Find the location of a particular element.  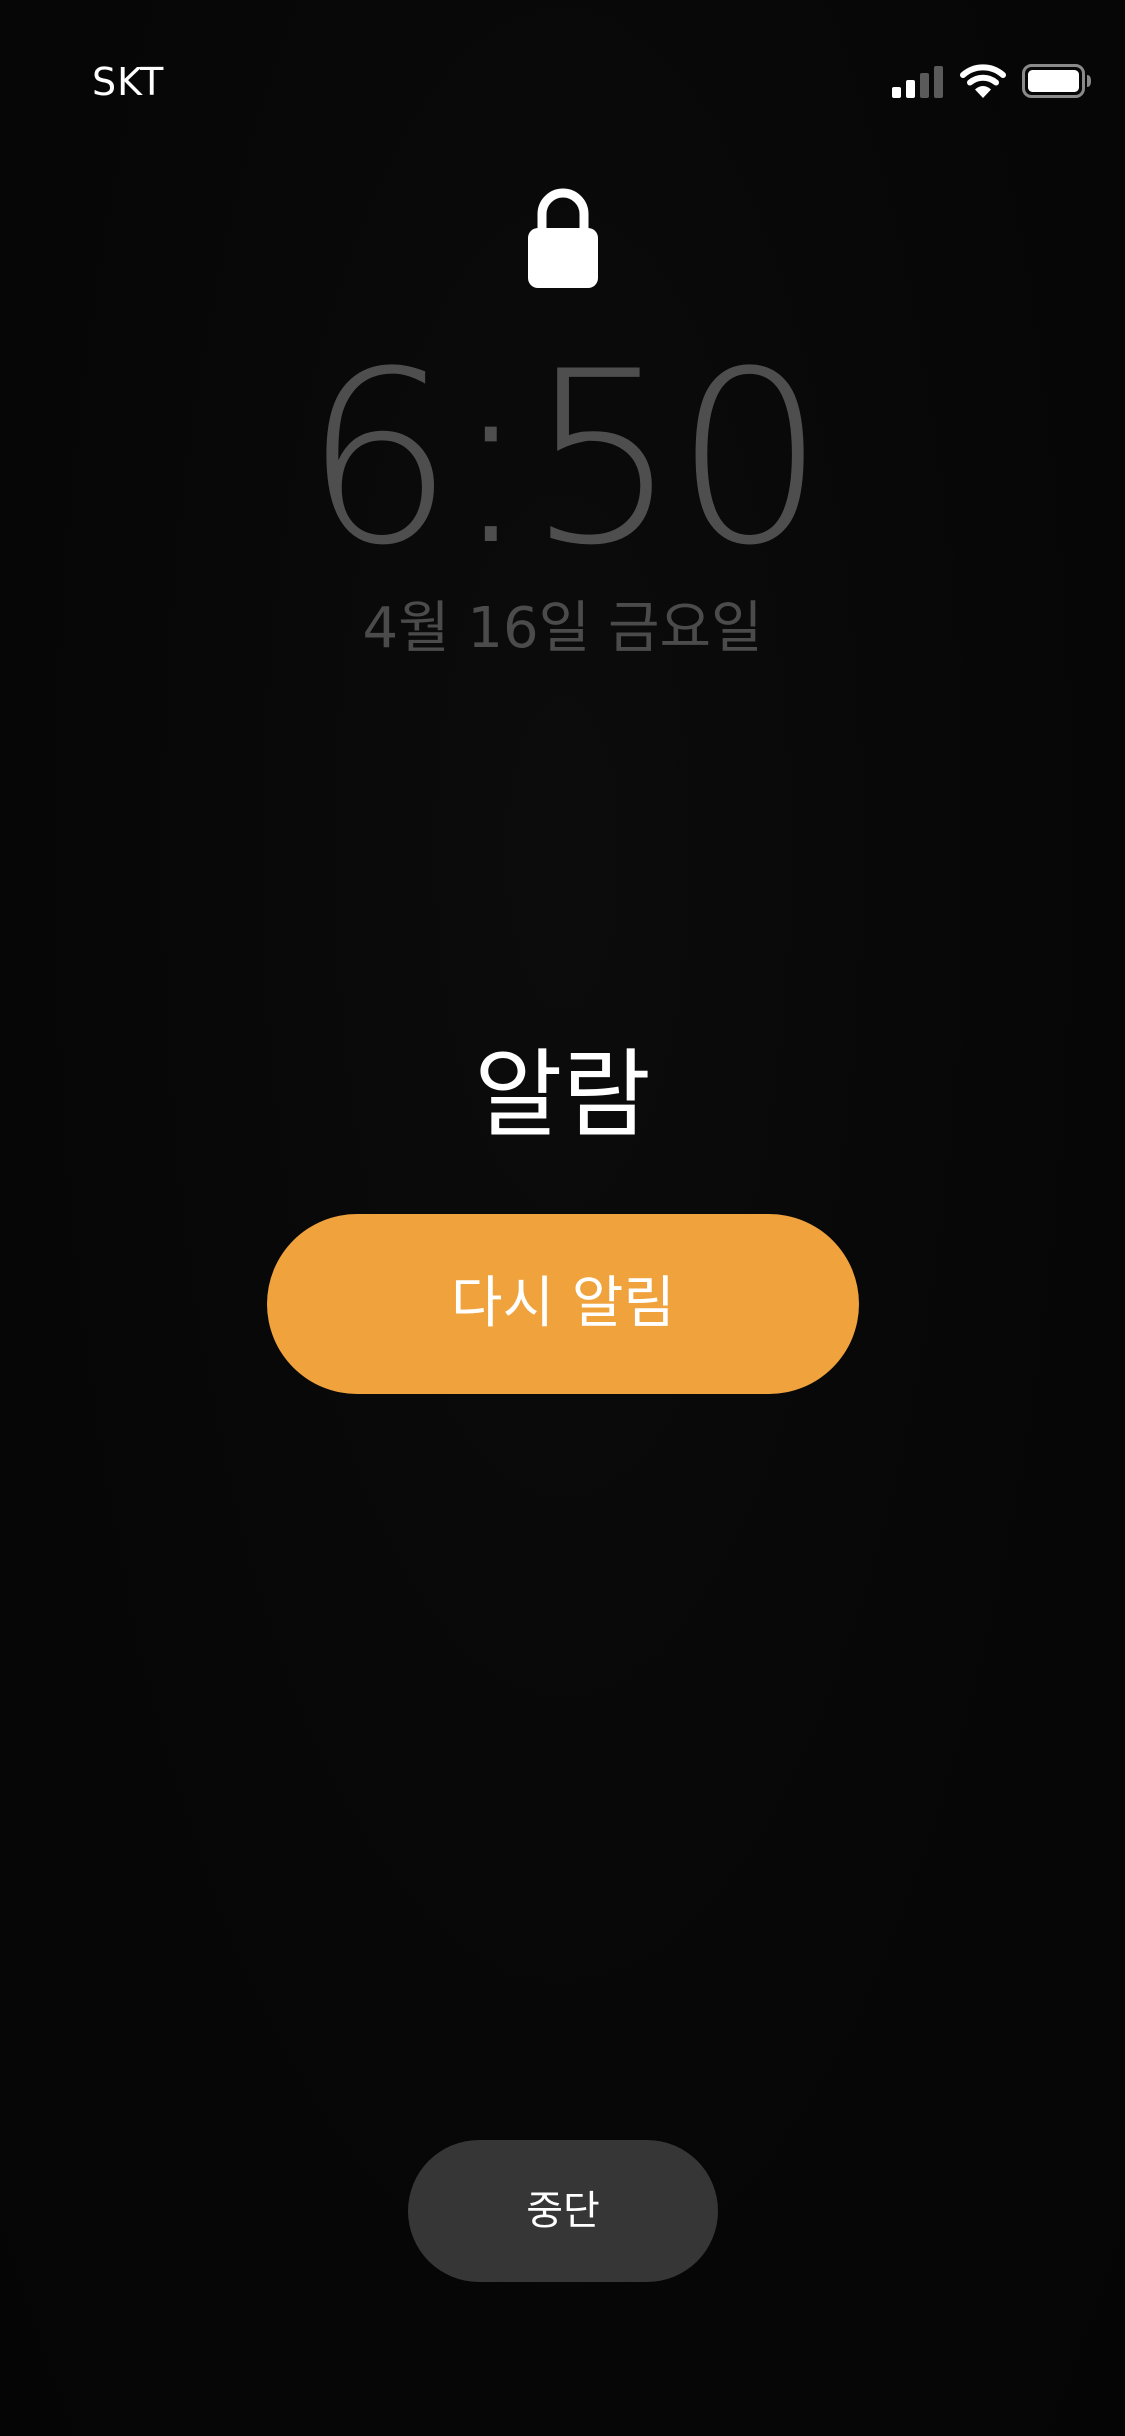

lock-screen-time: 6:50 is located at coordinates (564, 459).